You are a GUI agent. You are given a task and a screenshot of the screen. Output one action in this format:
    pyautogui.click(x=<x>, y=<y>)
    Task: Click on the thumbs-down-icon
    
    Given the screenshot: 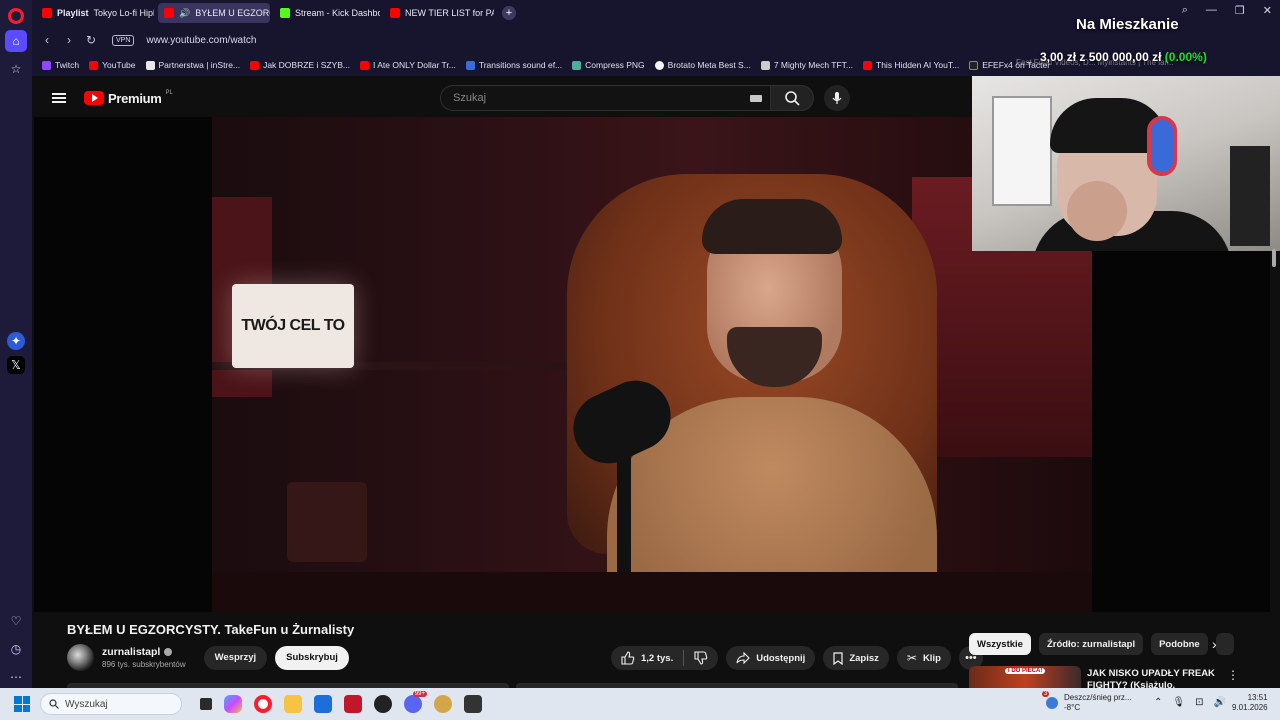 What is the action you would take?
    pyautogui.click(x=701, y=658)
    